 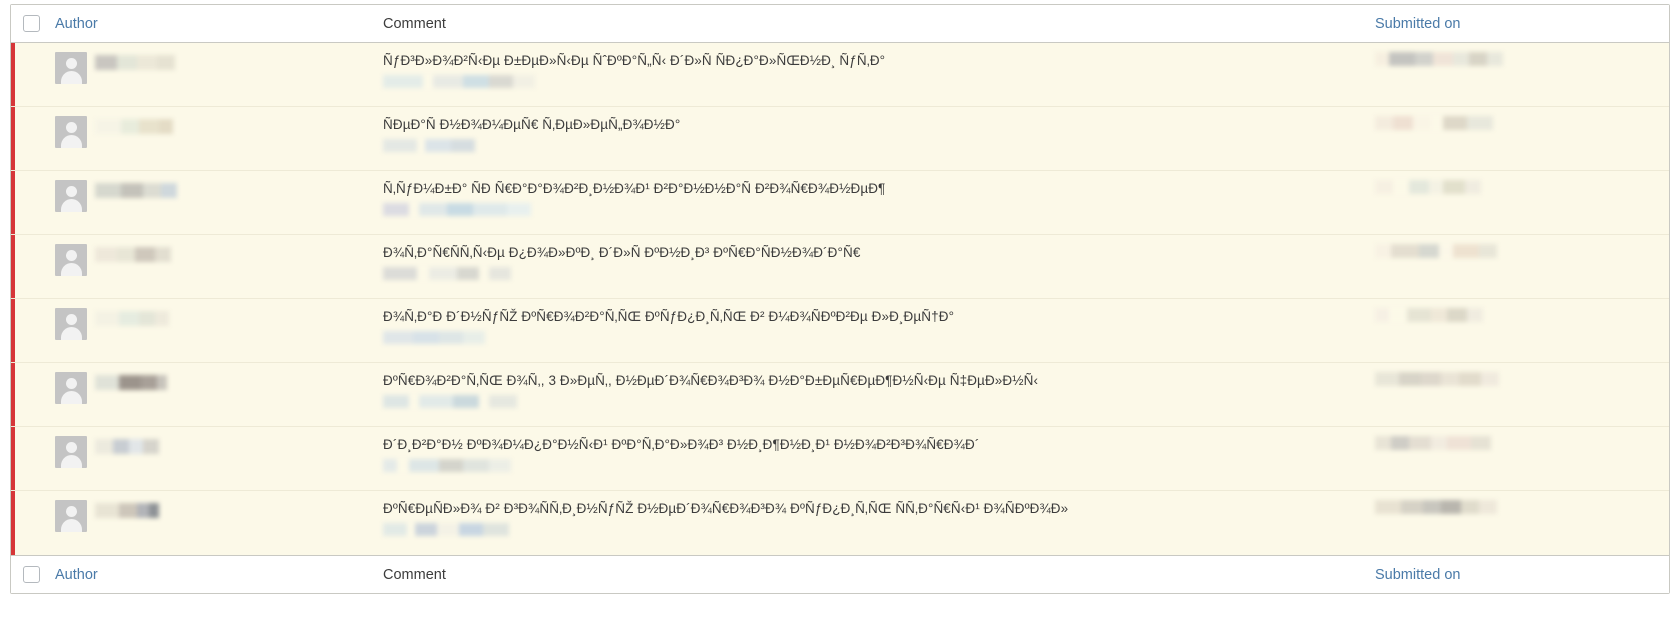 What do you see at coordinates (532, 124) in the screenshot?
I see `comment-text: ÑÐµÐ°Ñ Ð½Ð¾Ð¼ÐµÑ€ Ñ‚ÐµÐ»ÐµÑ„Ð¾Ð½Ð°` at bounding box center [532, 124].